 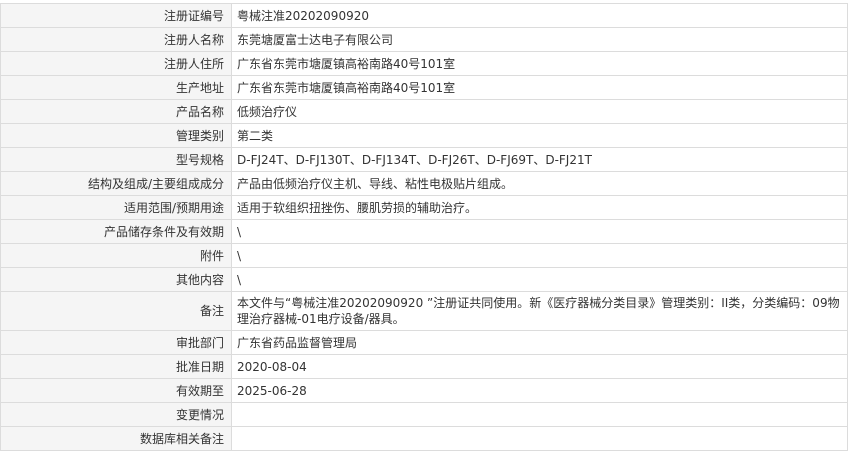 I want to click on table-row-approval-date: 批准日期 2020-08-04, so click(x=424, y=366).